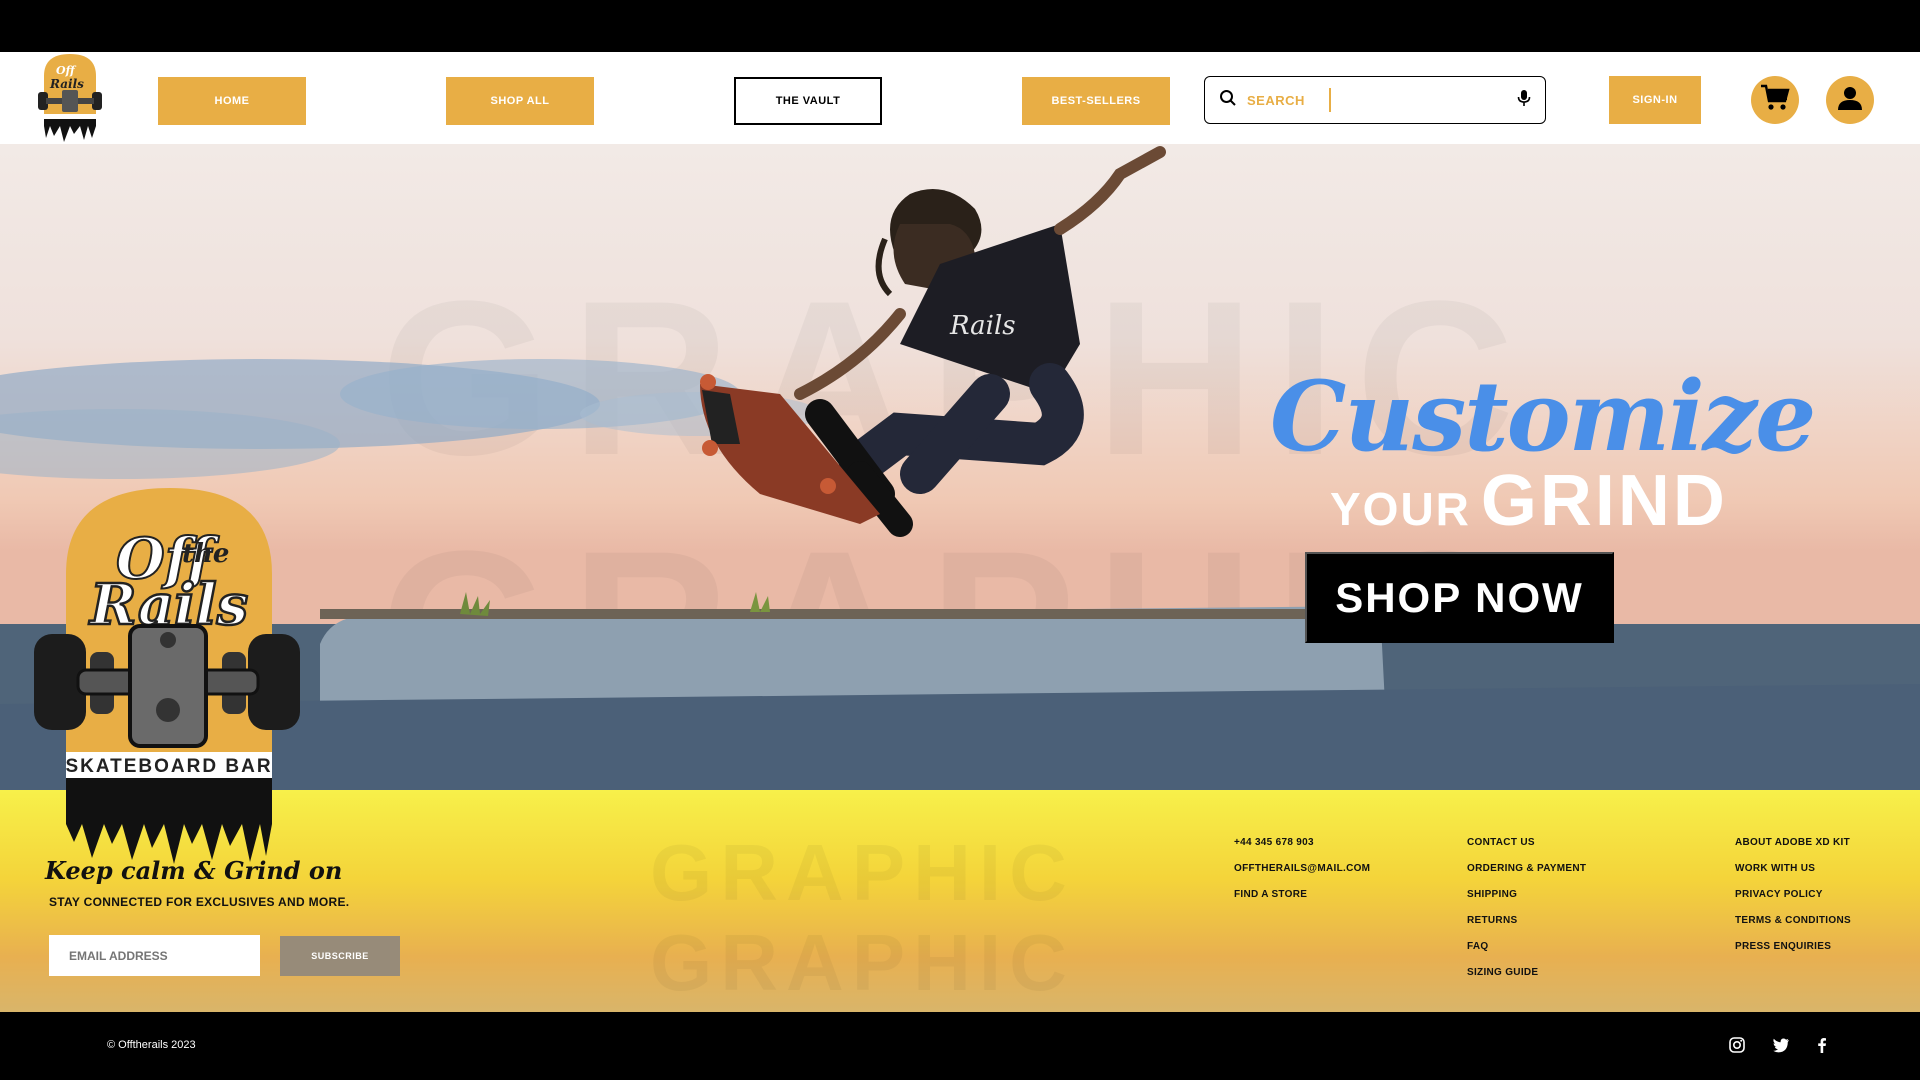  I want to click on footer-terms-link: TERMS & CONDITIONS, so click(1793, 928).